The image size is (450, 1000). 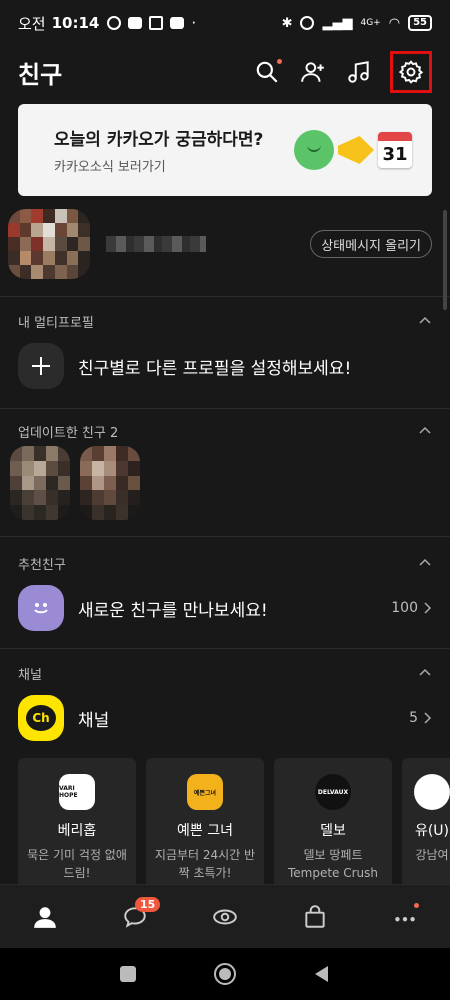 I want to click on plus-icon, so click(x=41, y=366).